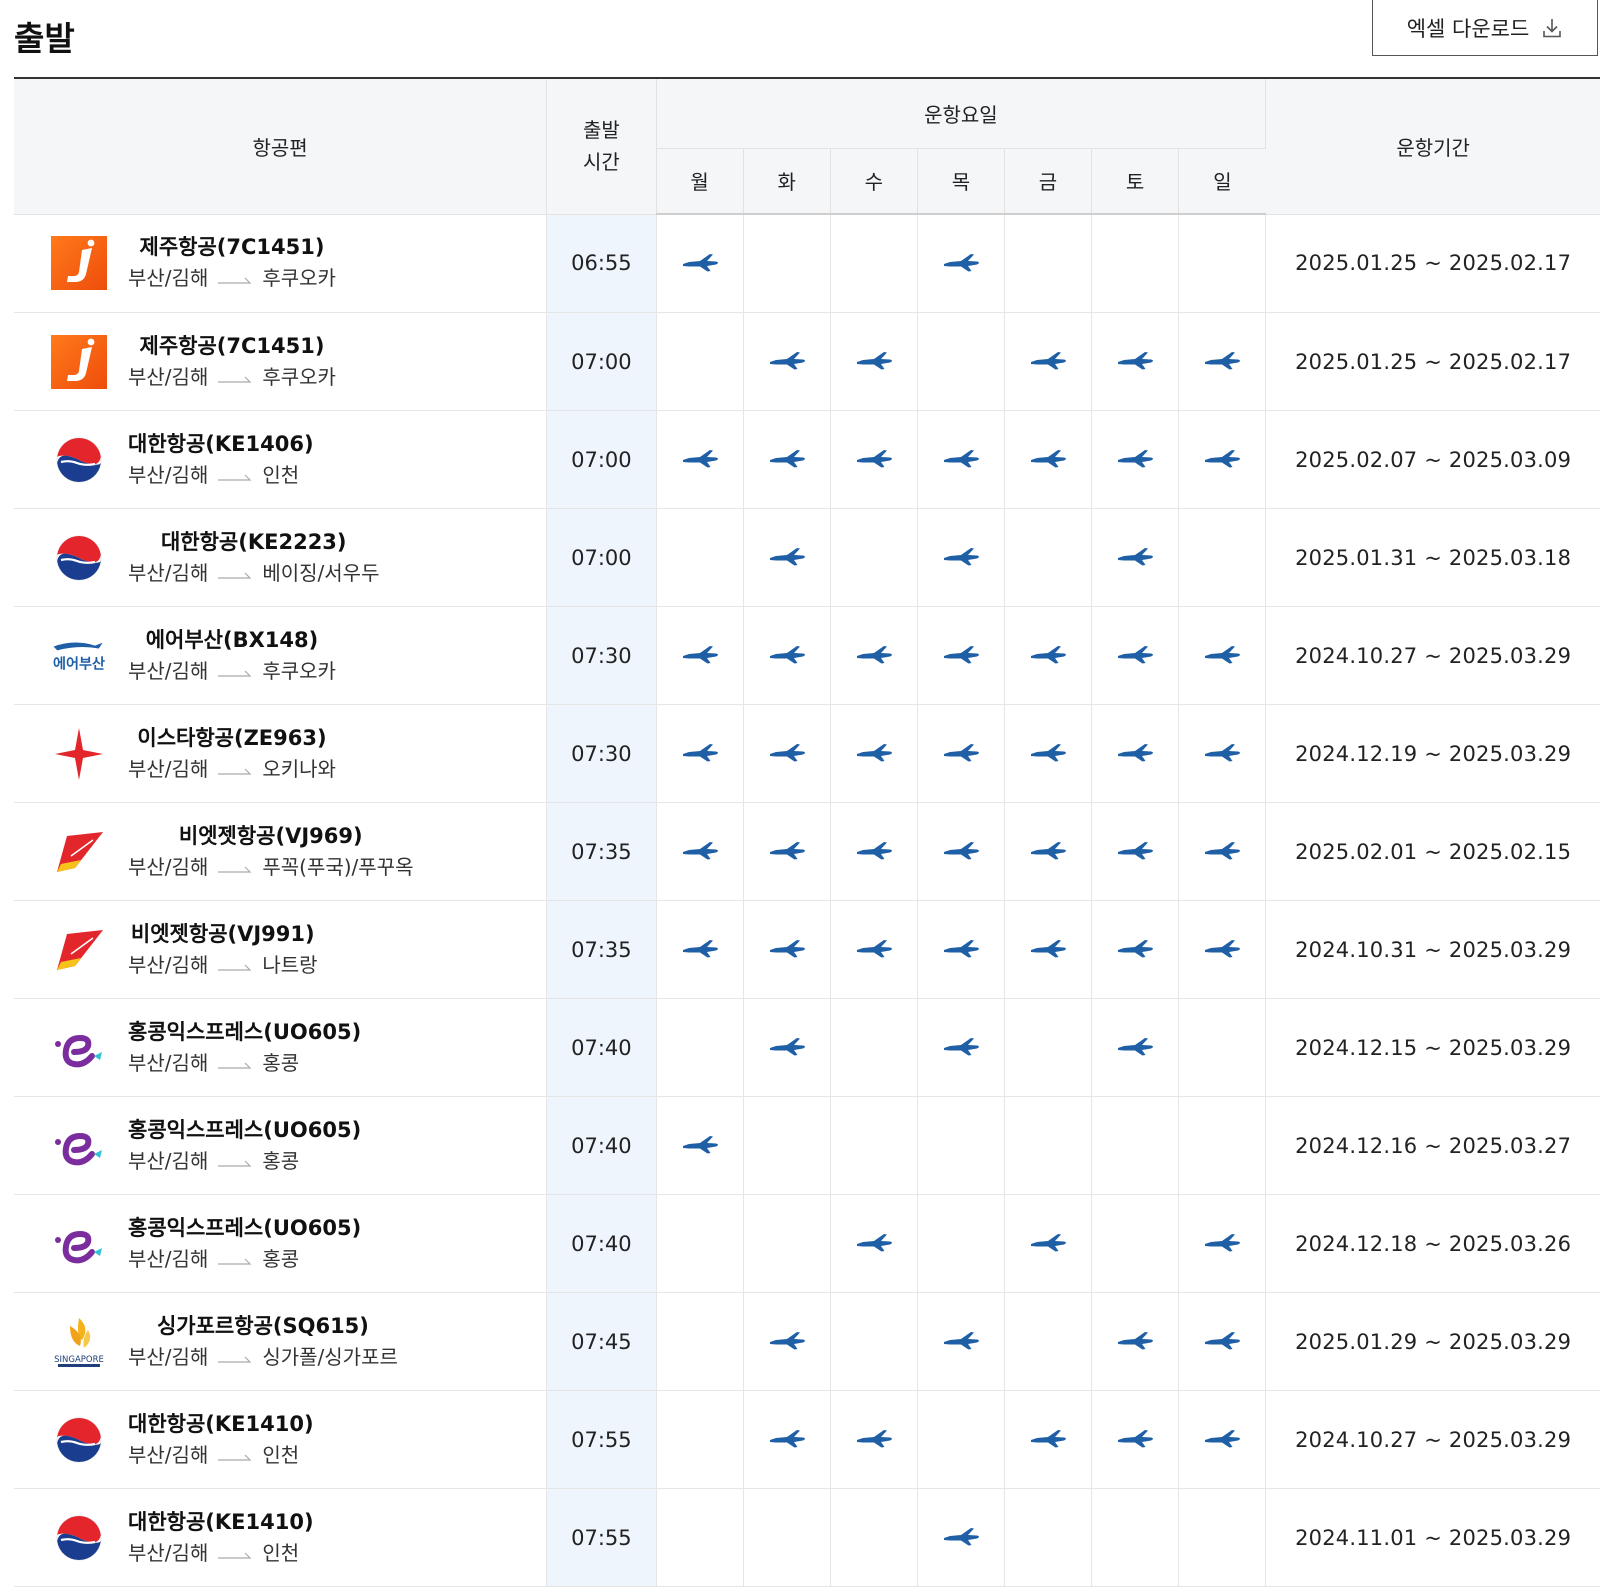 The width and height of the screenshot is (1615, 1587). Describe the element at coordinates (299, 670) in the screenshot. I see `route-destination: 후쿠오카` at that location.